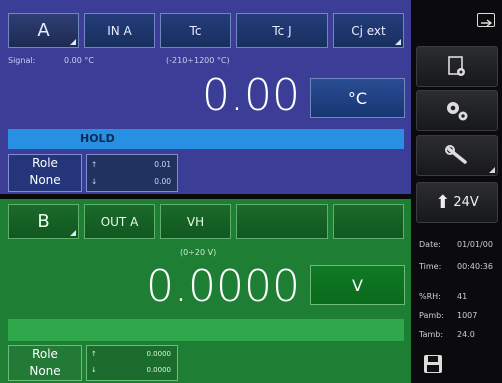  I want to click on power-up-icon: ⬆, so click(443, 202).